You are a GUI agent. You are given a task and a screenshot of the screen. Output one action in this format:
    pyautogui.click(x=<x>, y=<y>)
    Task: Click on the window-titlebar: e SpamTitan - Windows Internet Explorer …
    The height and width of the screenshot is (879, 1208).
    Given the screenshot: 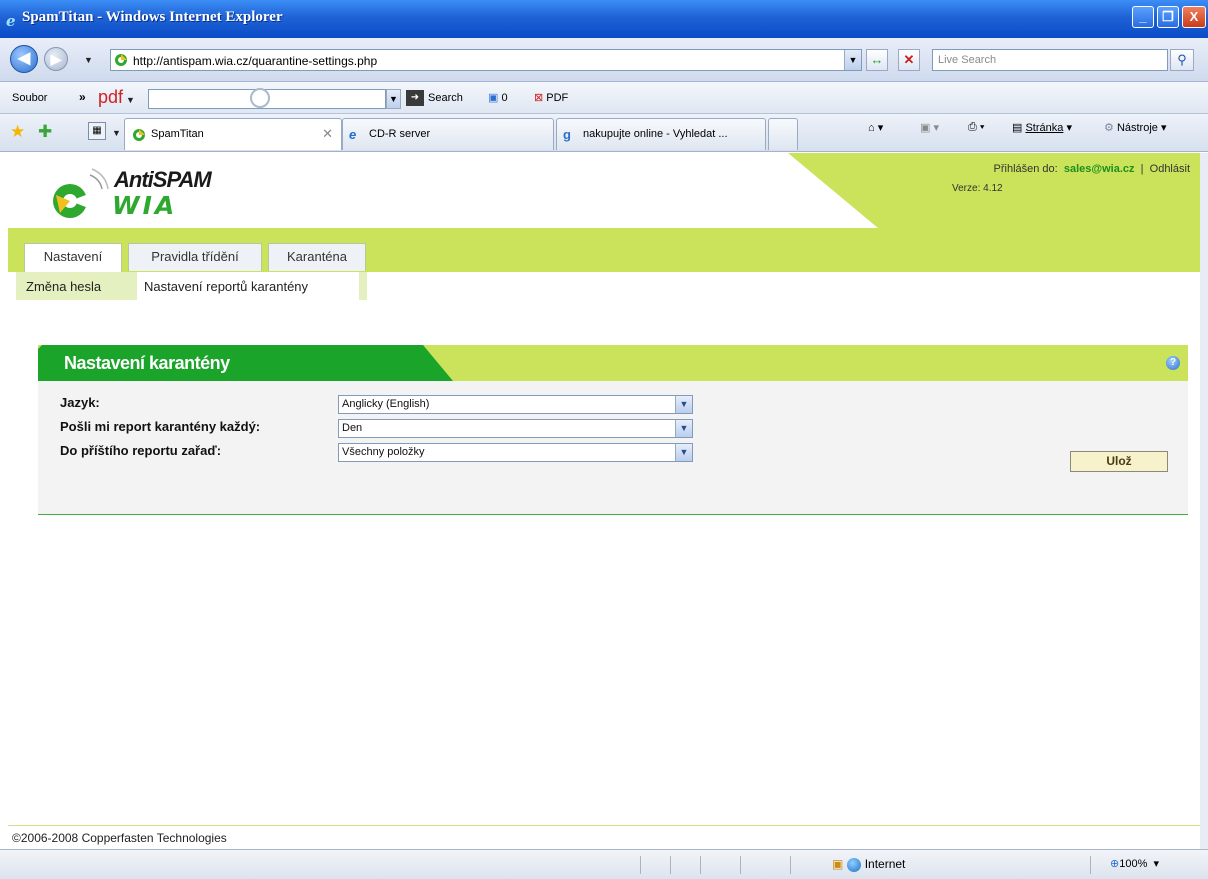 What is the action you would take?
    pyautogui.click(x=604, y=19)
    